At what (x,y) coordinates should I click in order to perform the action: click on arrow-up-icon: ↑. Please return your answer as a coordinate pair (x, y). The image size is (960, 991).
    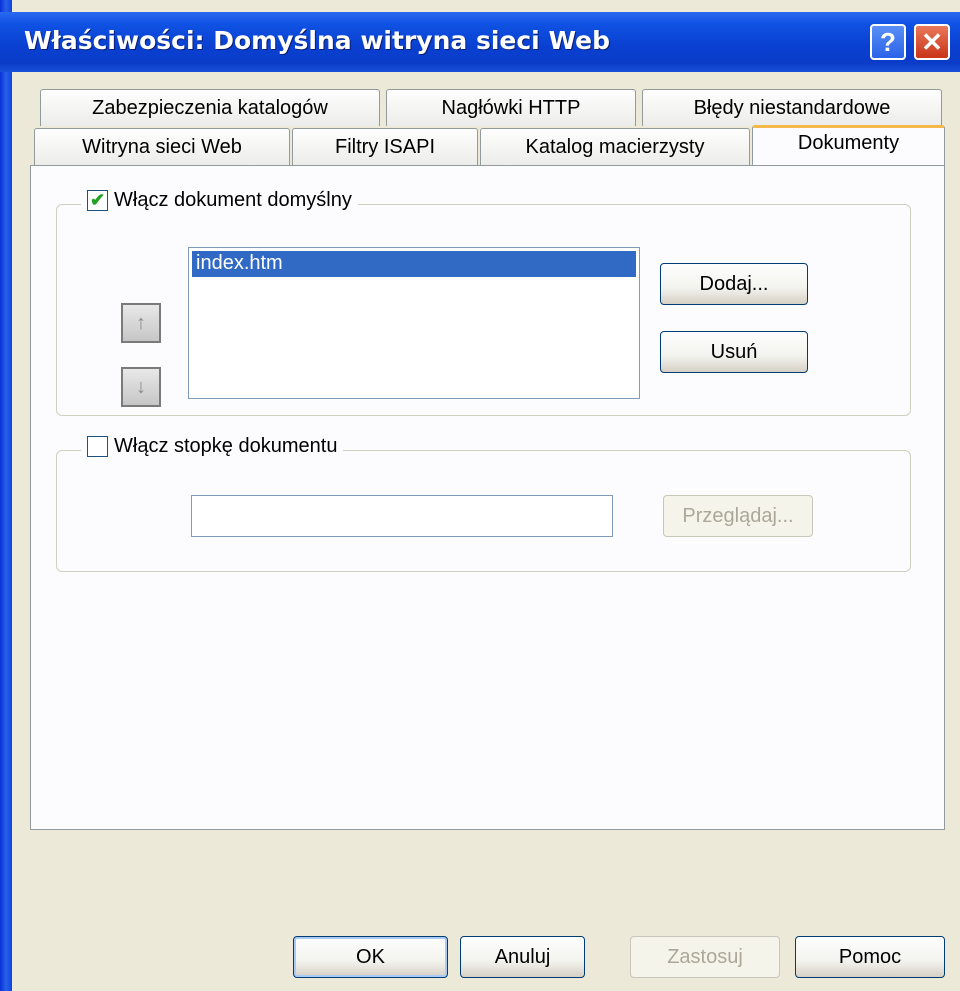
    Looking at the image, I should click on (141, 322).